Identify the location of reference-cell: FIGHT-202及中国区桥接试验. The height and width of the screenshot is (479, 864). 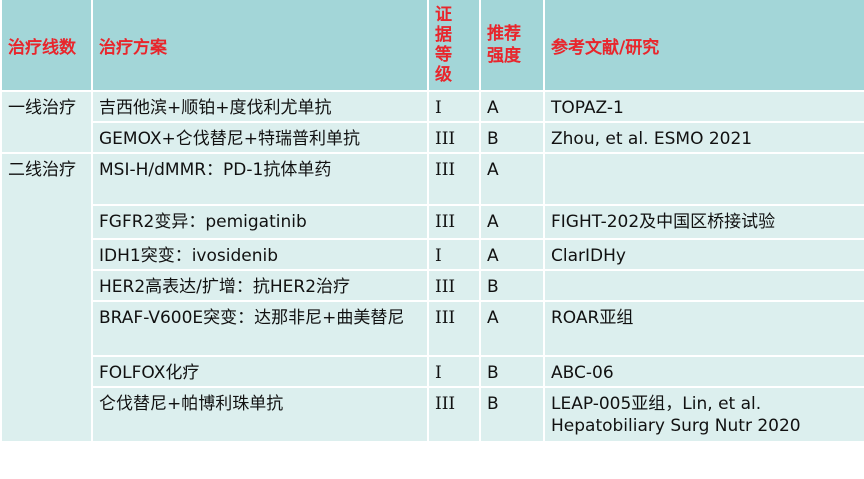
(704, 223).